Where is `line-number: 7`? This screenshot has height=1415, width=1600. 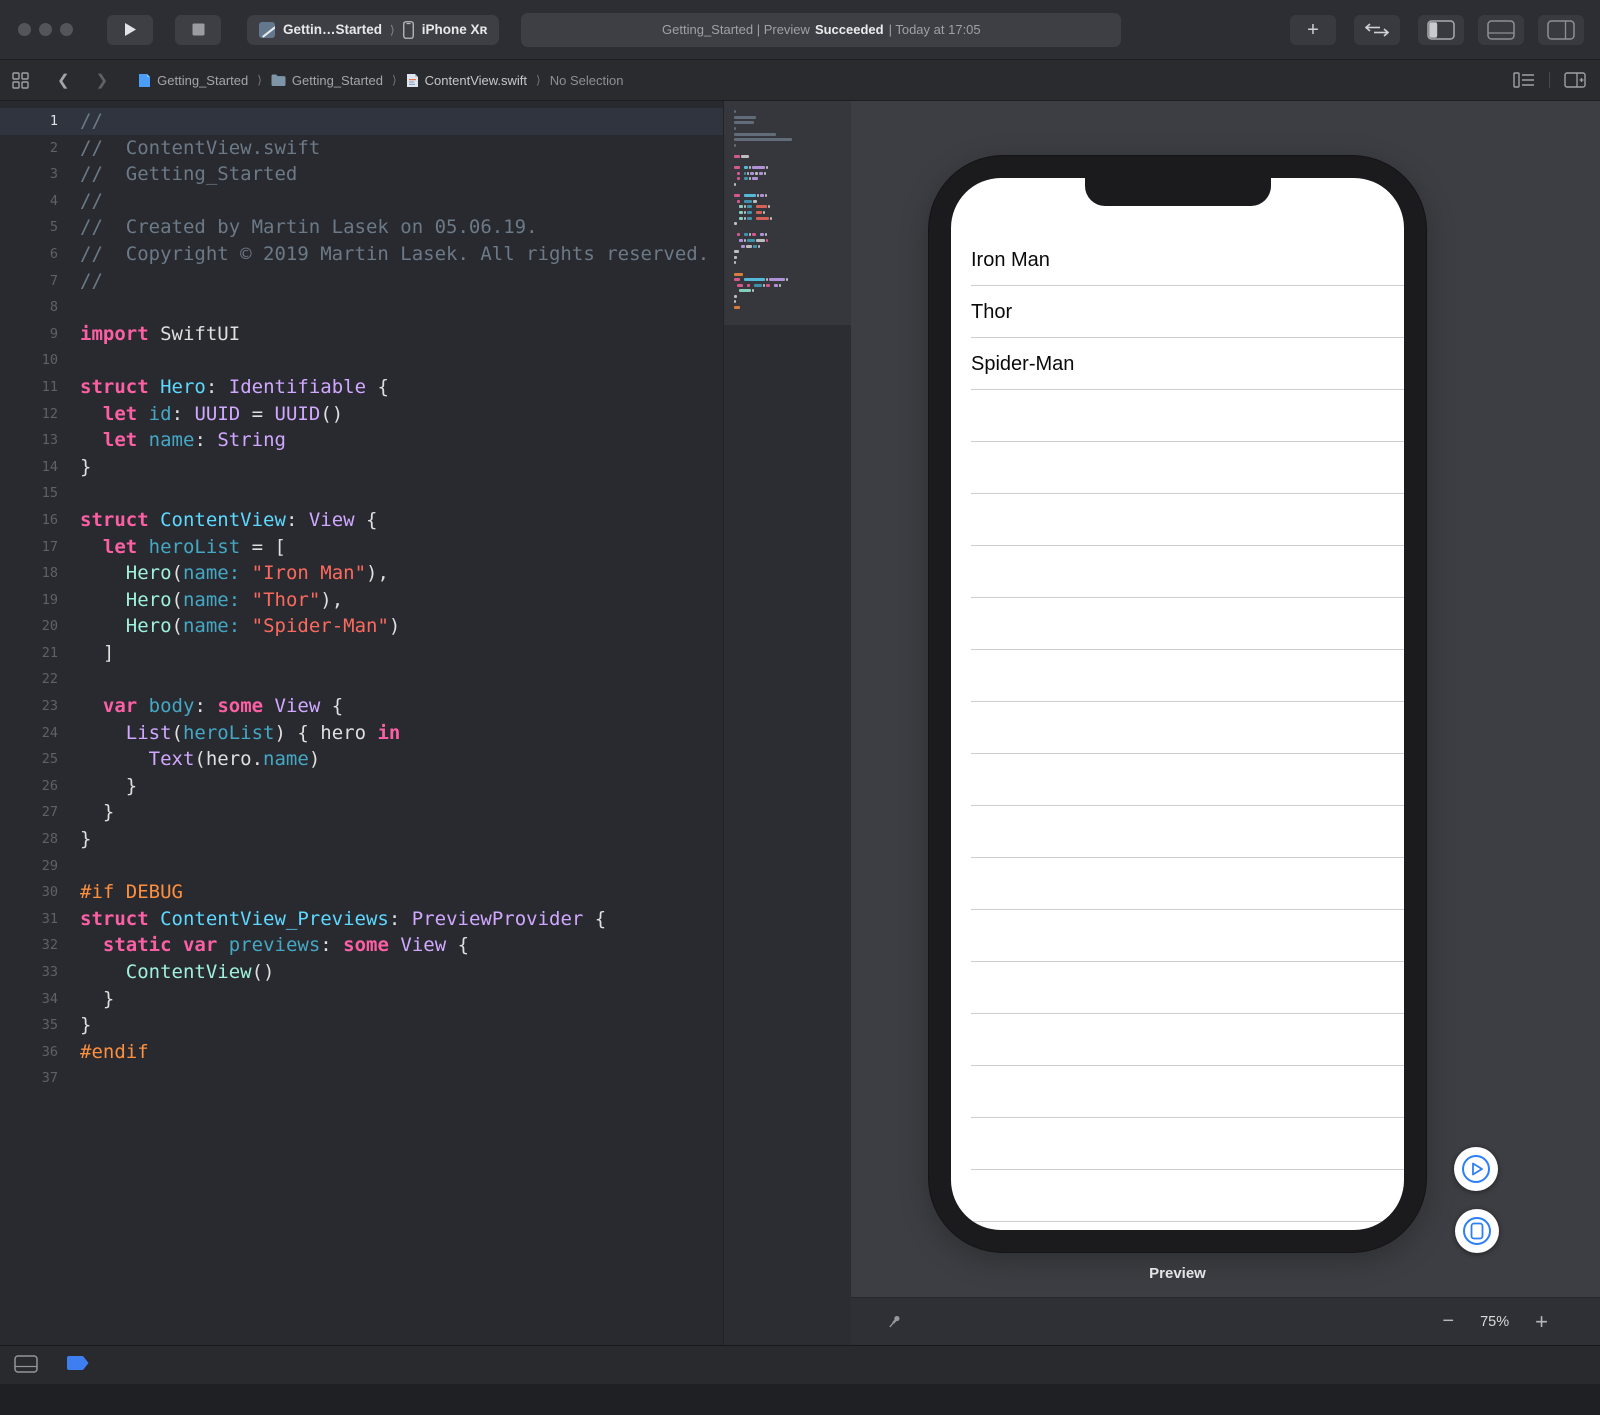 line-number: 7 is located at coordinates (53, 280).